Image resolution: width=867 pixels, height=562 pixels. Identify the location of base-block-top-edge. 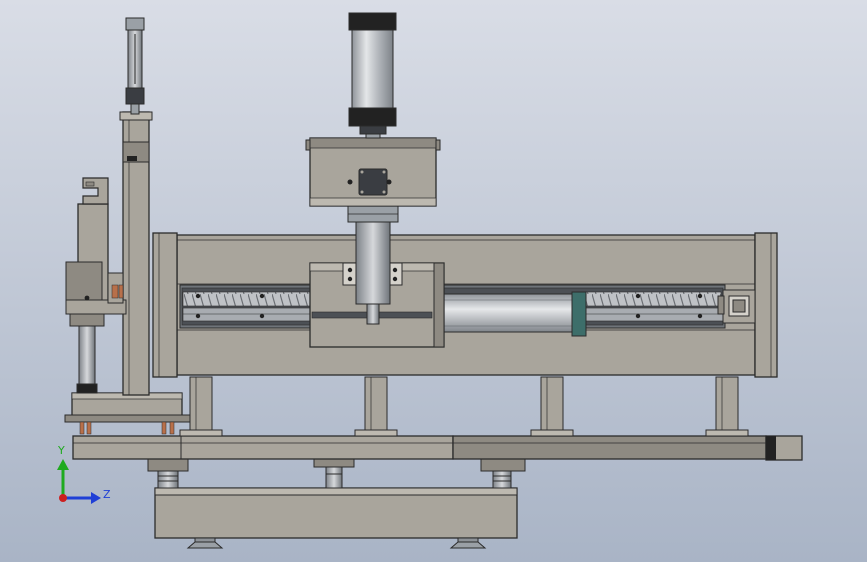
(336, 491).